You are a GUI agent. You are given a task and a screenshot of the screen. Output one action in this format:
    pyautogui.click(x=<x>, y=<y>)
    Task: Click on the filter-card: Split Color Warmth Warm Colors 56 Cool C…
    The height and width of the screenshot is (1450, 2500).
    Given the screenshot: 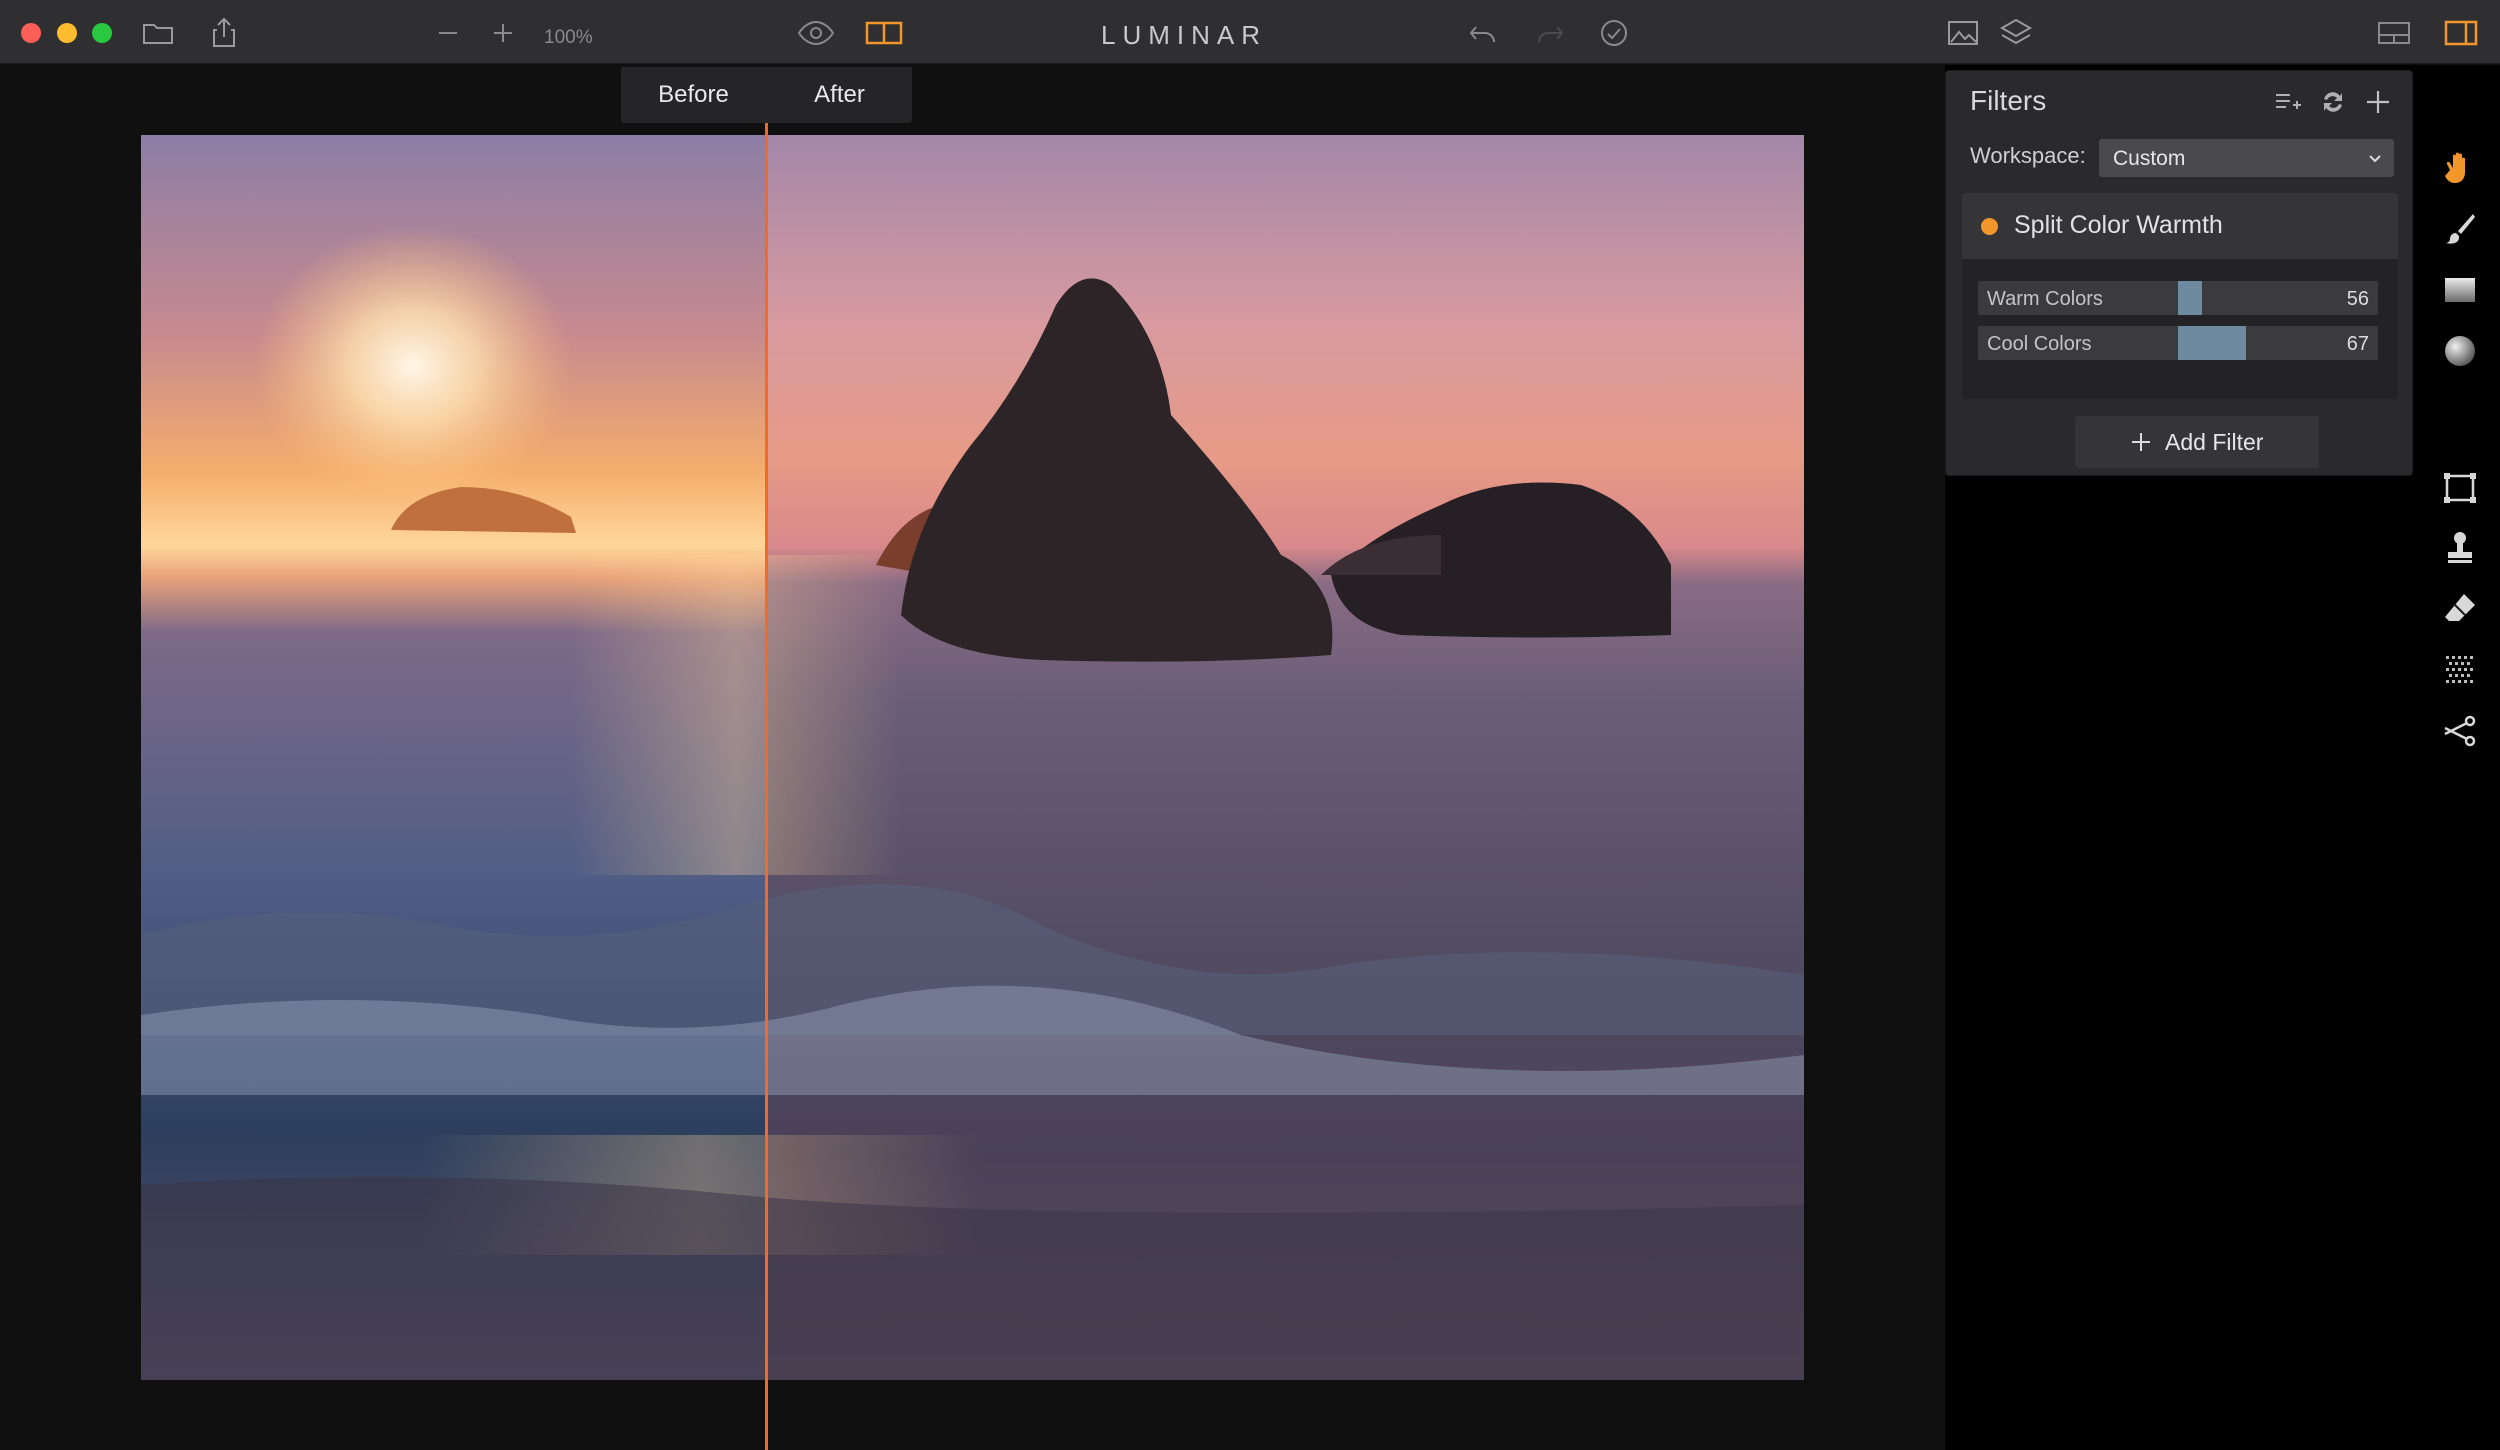 What is the action you would take?
    pyautogui.click(x=2180, y=296)
    